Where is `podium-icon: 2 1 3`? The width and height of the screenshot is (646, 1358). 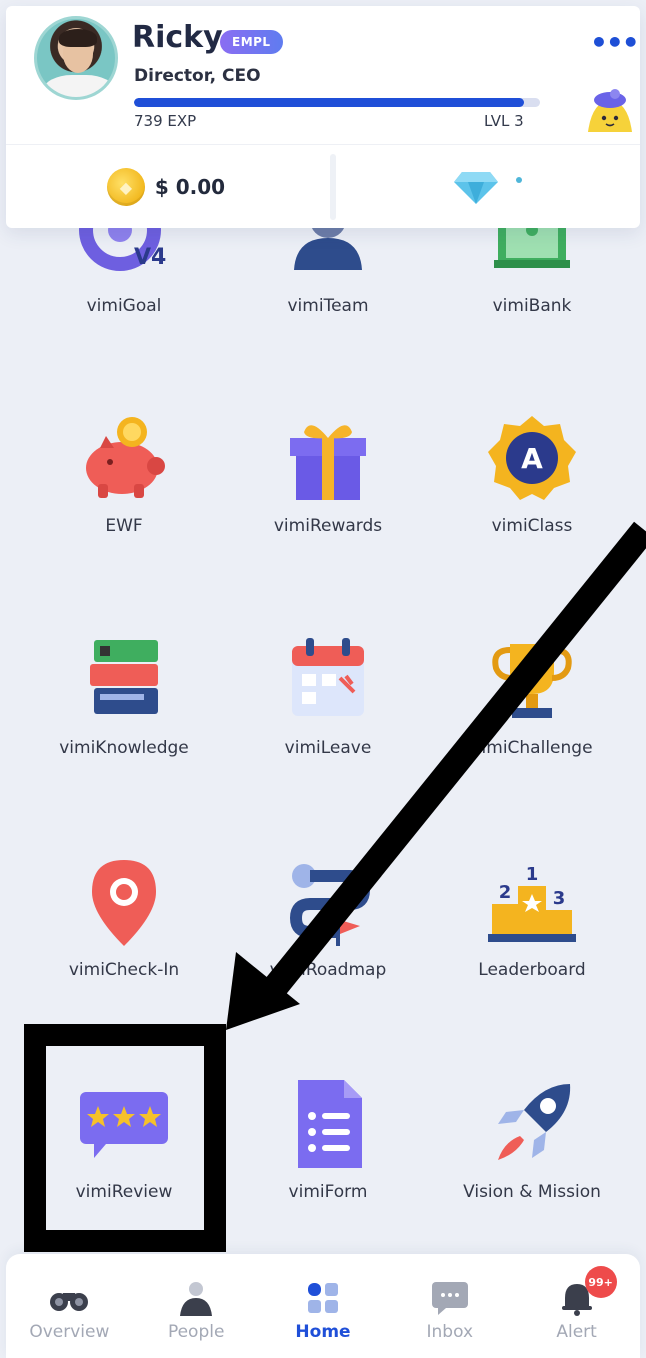 podium-icon: 2 1 3 is located at coordinates (532, 902).